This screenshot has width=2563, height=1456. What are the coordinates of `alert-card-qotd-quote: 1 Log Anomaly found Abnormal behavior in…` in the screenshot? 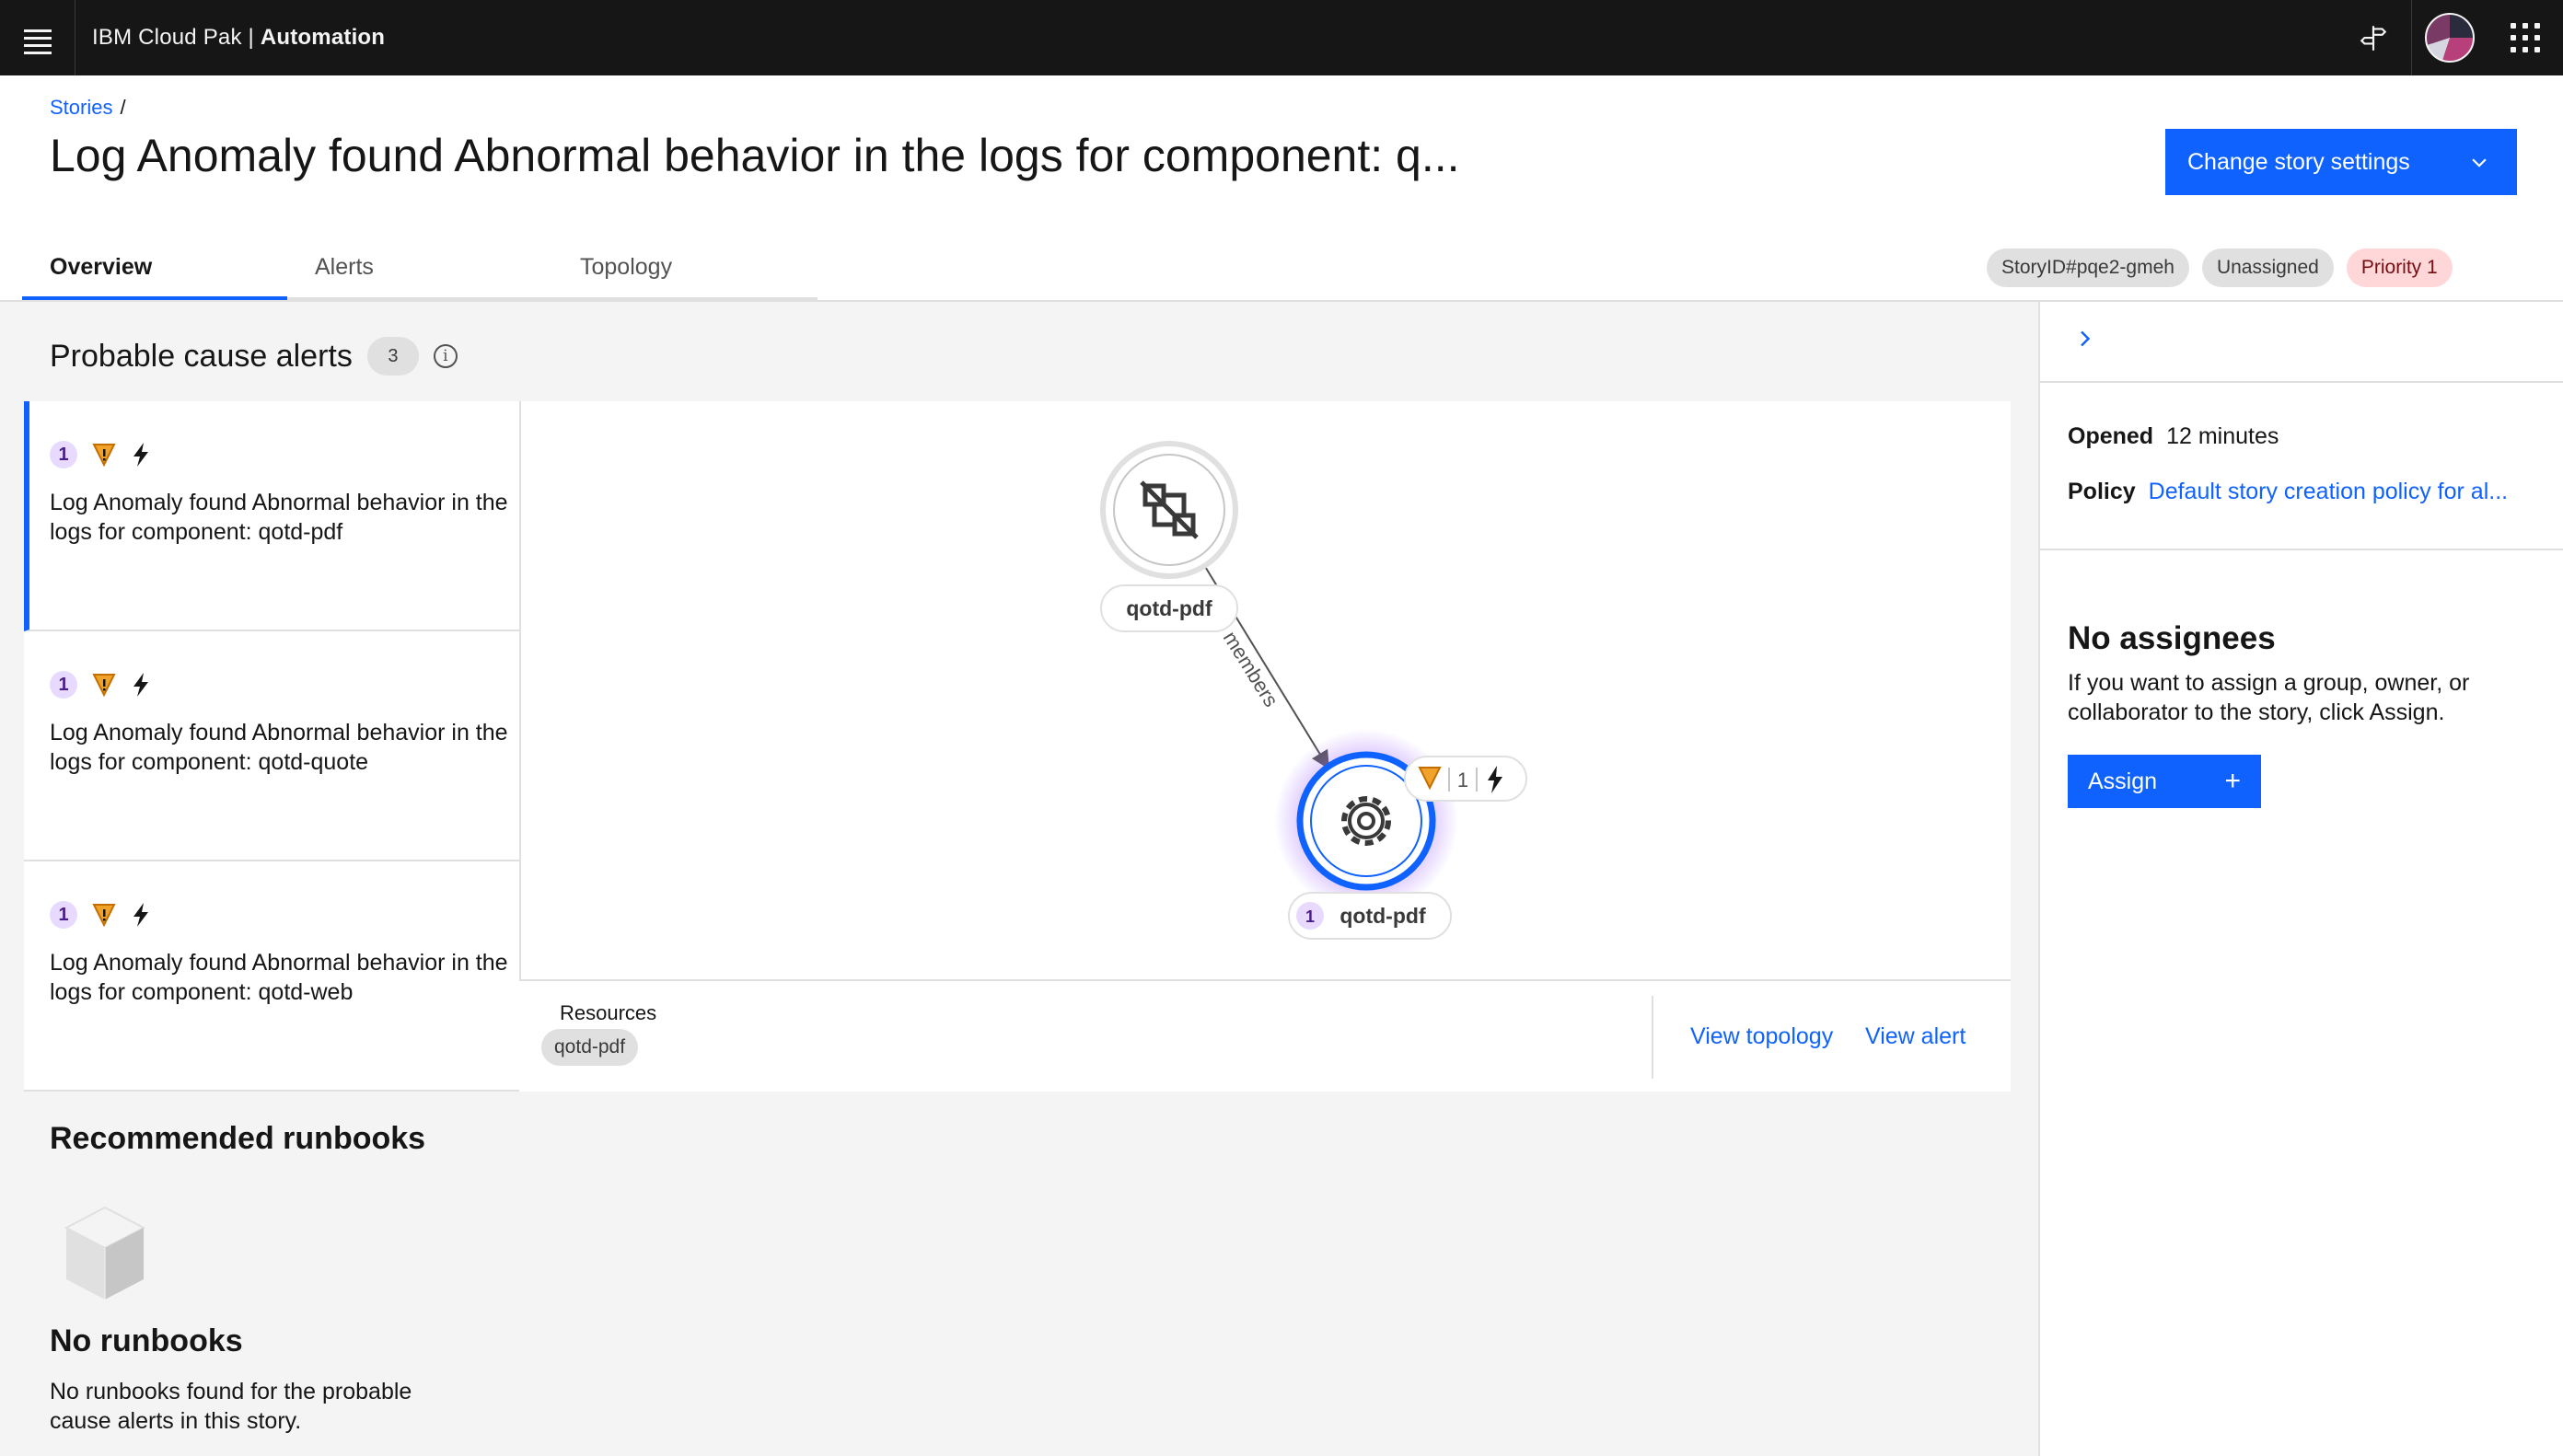 It's located at (271, 746).